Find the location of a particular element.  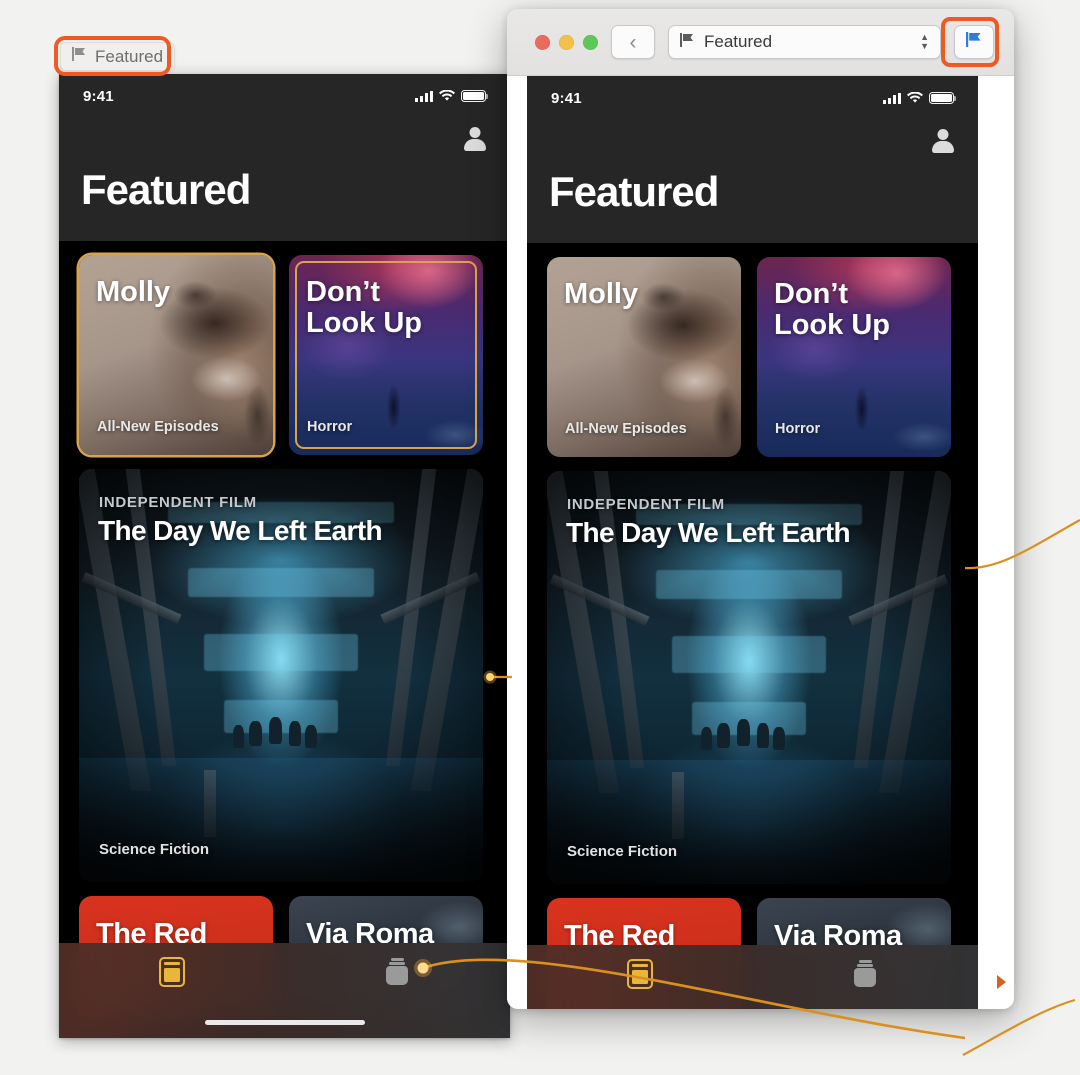

featured-popup-button: Featured ▲ ▼ is located at coordinates (804, 42).